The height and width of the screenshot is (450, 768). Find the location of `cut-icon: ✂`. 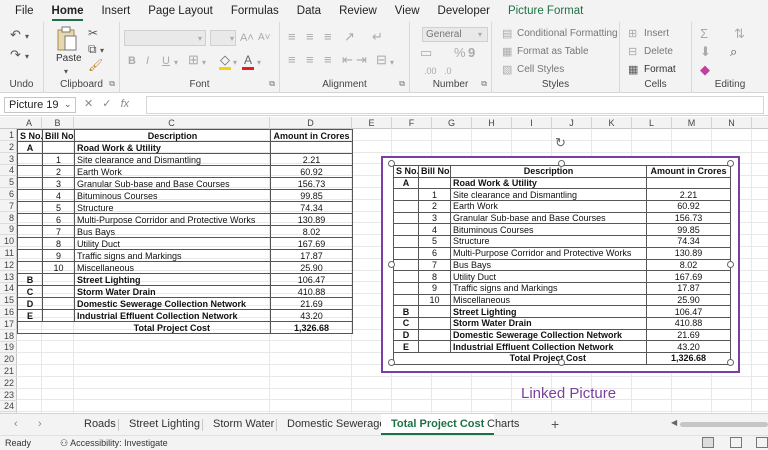

cut-icon: ✂ is located at coordinates (93, 33).